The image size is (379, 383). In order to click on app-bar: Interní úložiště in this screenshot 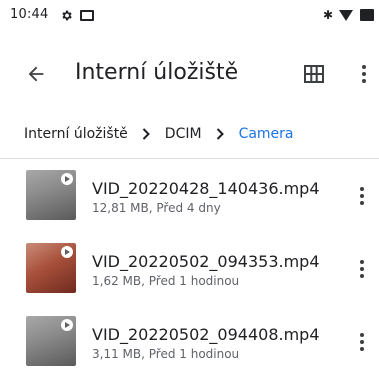, I will do `click(189, 74)`.